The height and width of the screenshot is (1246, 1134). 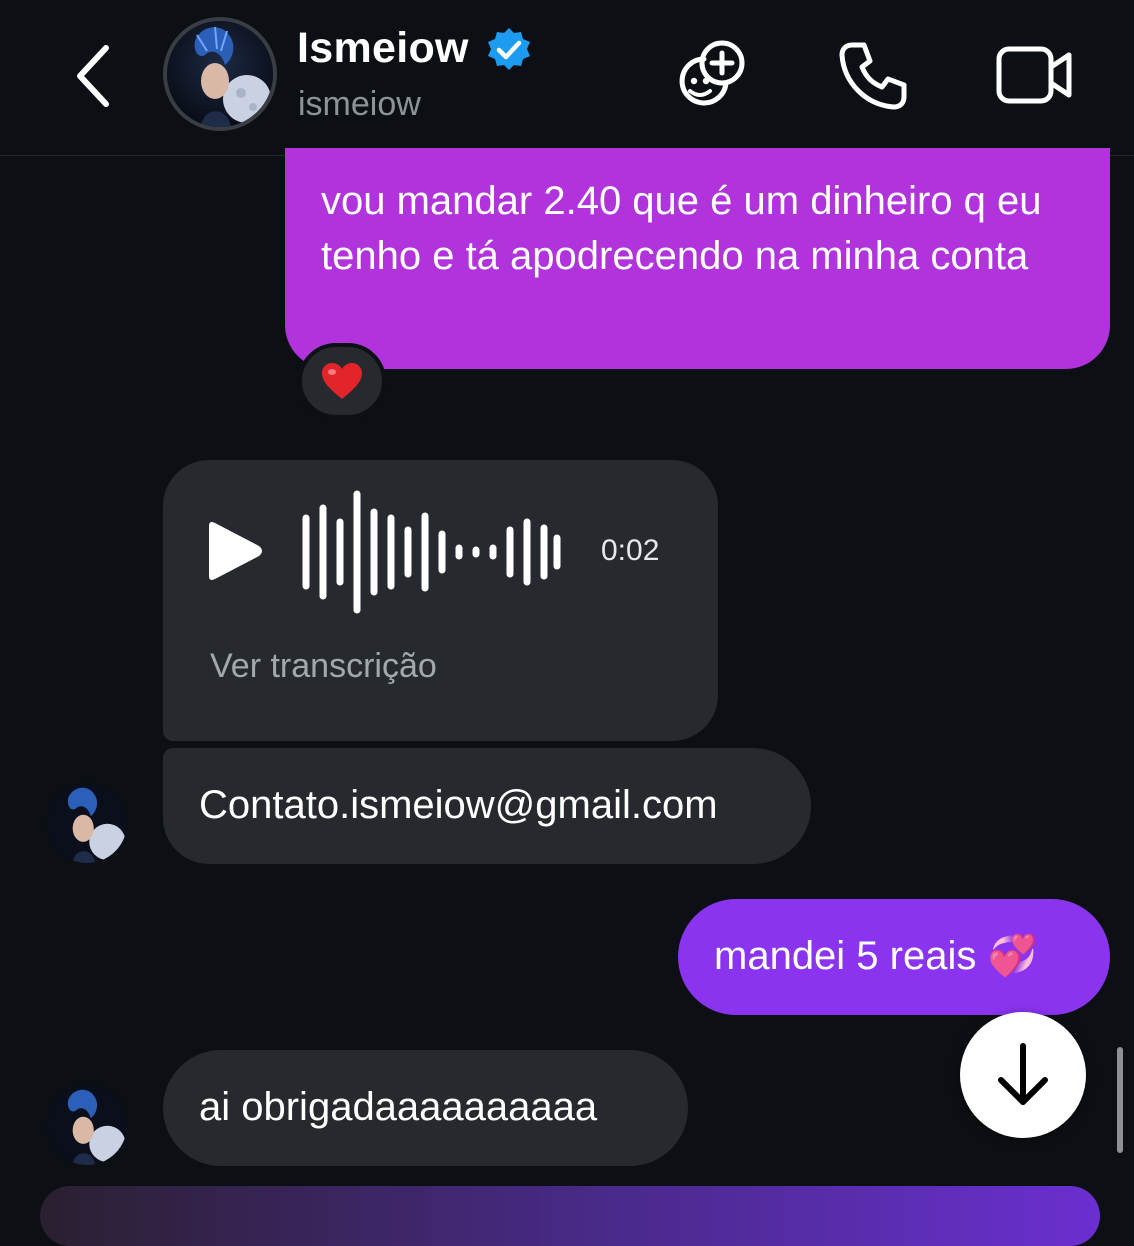 What do you see at coordinates (1120, 1100) in the screenshot?
I see `scrollbar-thumb` at bounding box center [1120, 1100].